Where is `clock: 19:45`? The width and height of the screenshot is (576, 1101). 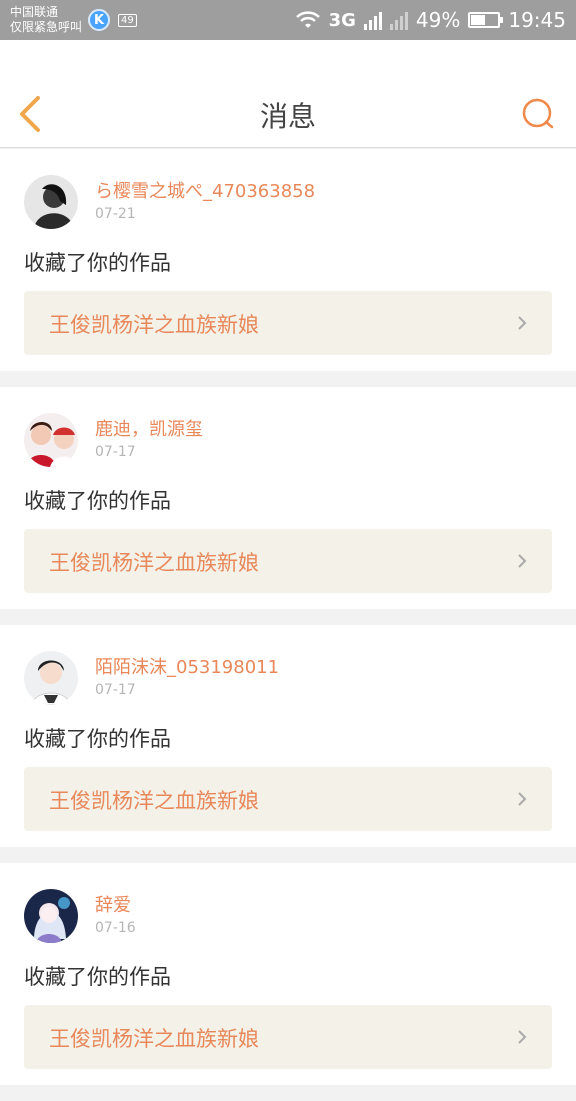
clock: 19:45 is located at coordinates (537, 20).